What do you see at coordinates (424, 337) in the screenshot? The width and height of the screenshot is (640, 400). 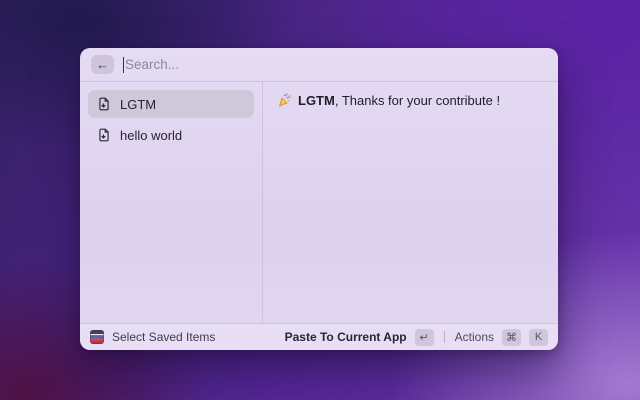 I see `return-key-badge: ↵` at bounding box center [424, 337].